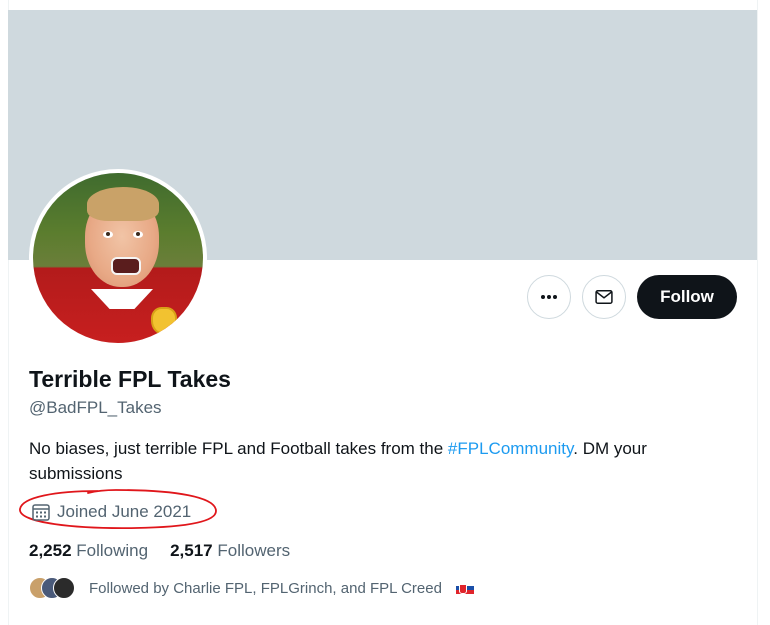 This screenshot has width=770, height=625. I want to click on avatar-shirt-collar, so click(122, 299).